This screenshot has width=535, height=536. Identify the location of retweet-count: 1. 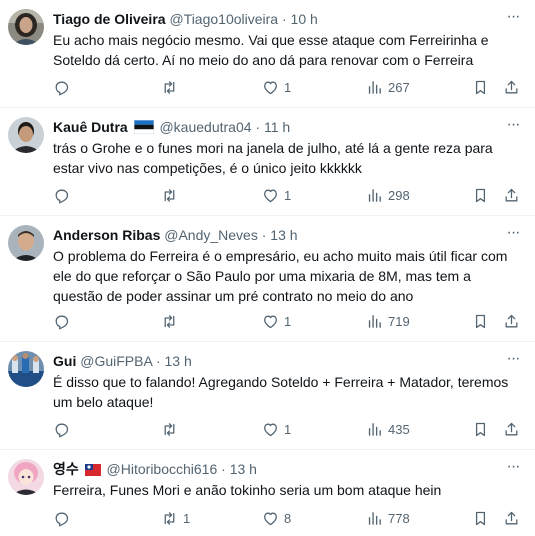
(187, 518).